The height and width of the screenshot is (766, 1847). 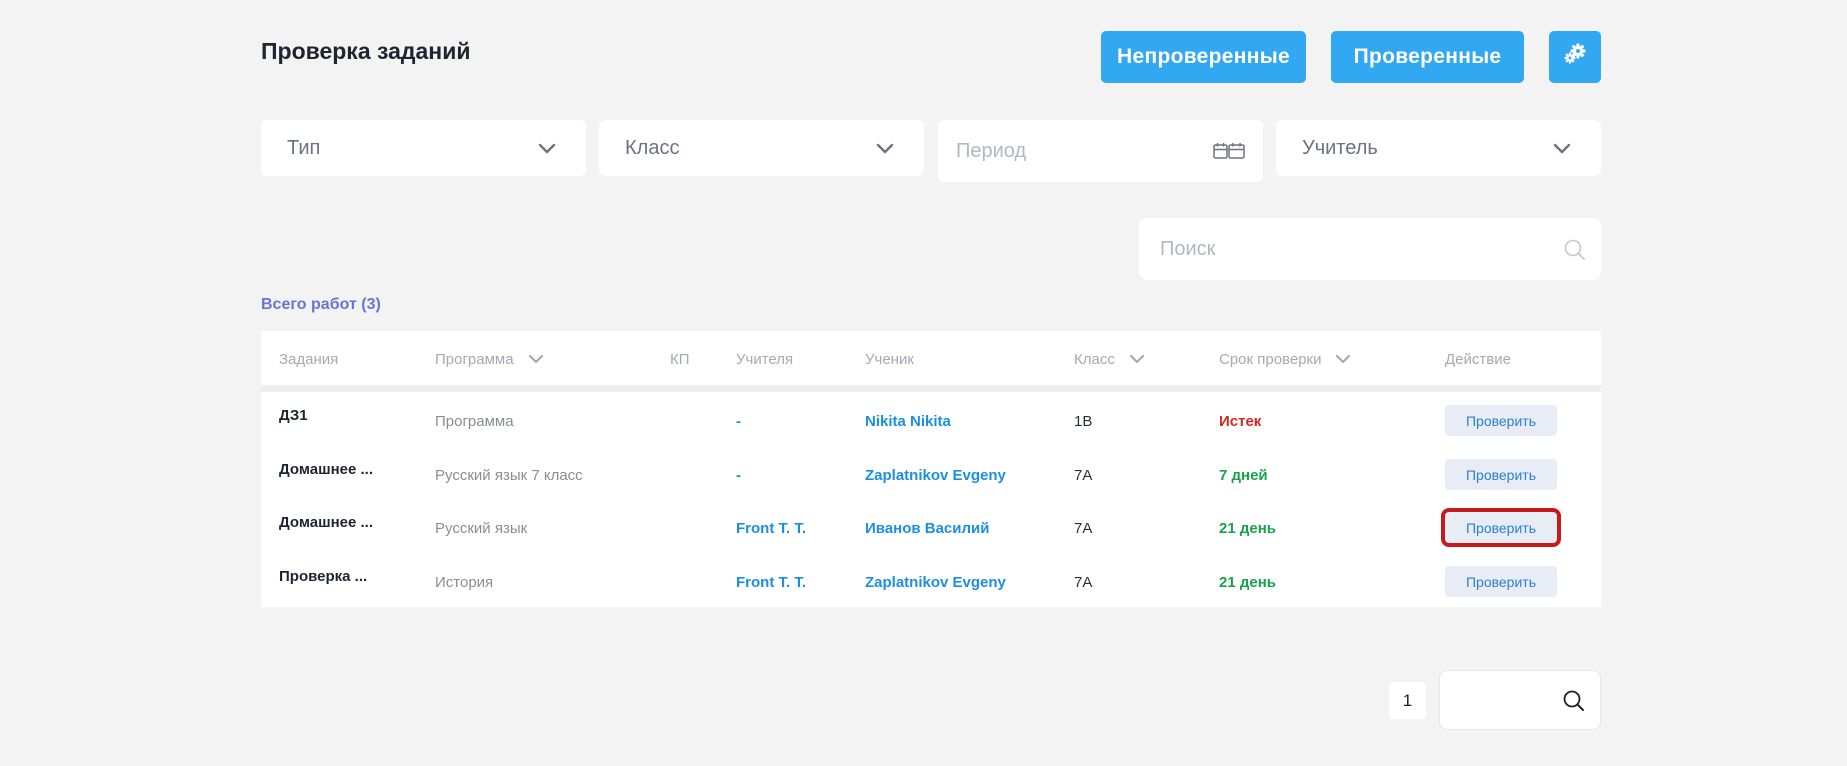 What do you see at coordinates (1438, 148) in the screenshot?
I see `teacher-select: Учитель` at bounding box center [1438, 148].